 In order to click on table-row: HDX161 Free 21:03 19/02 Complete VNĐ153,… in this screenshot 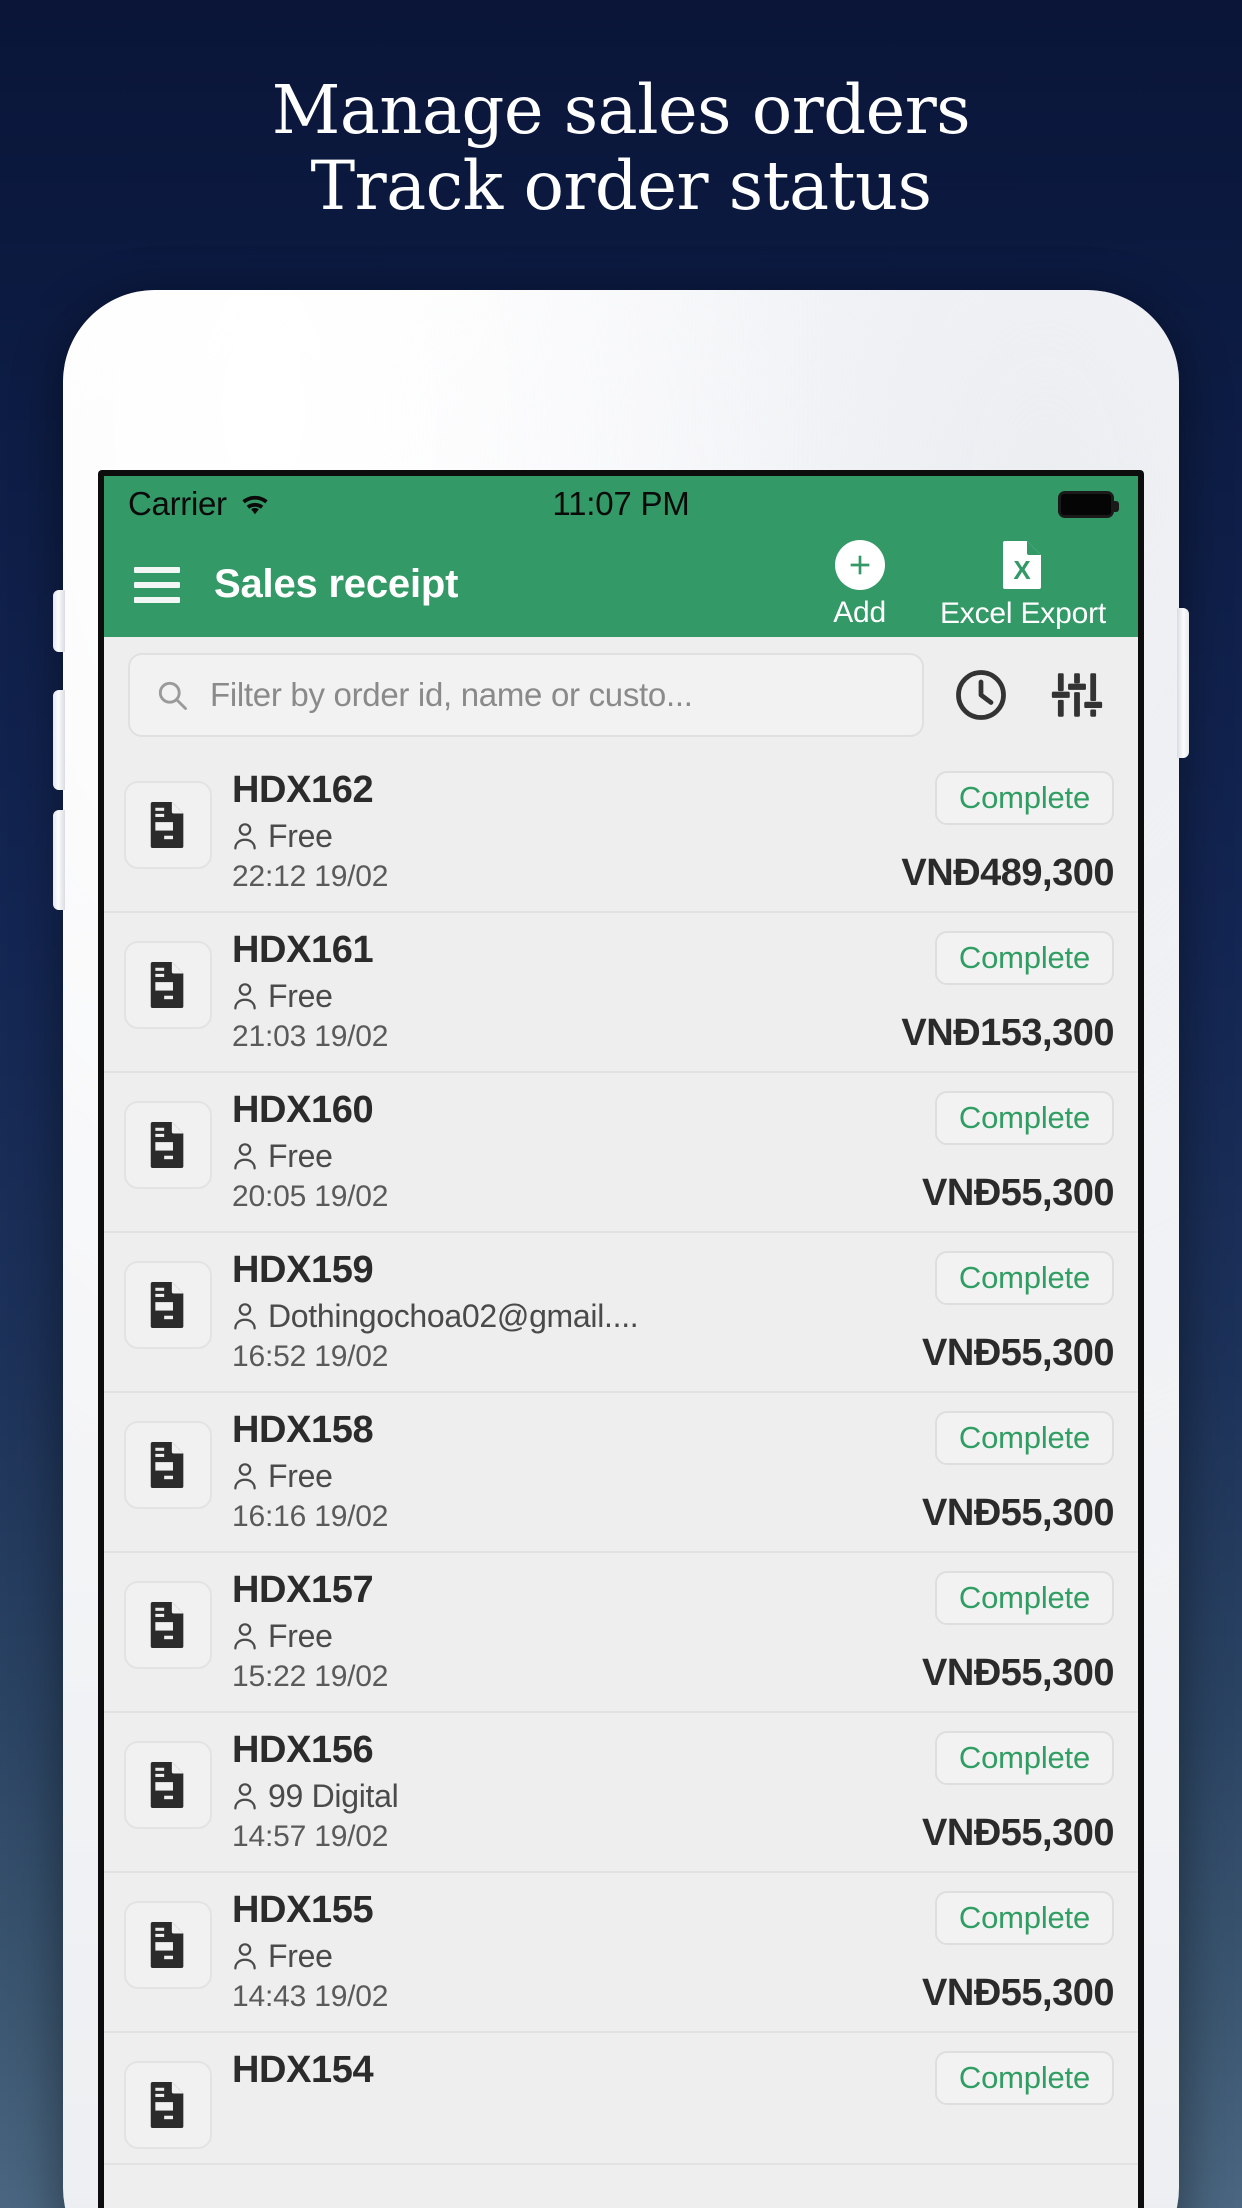, I will do `click(621, 993)`.